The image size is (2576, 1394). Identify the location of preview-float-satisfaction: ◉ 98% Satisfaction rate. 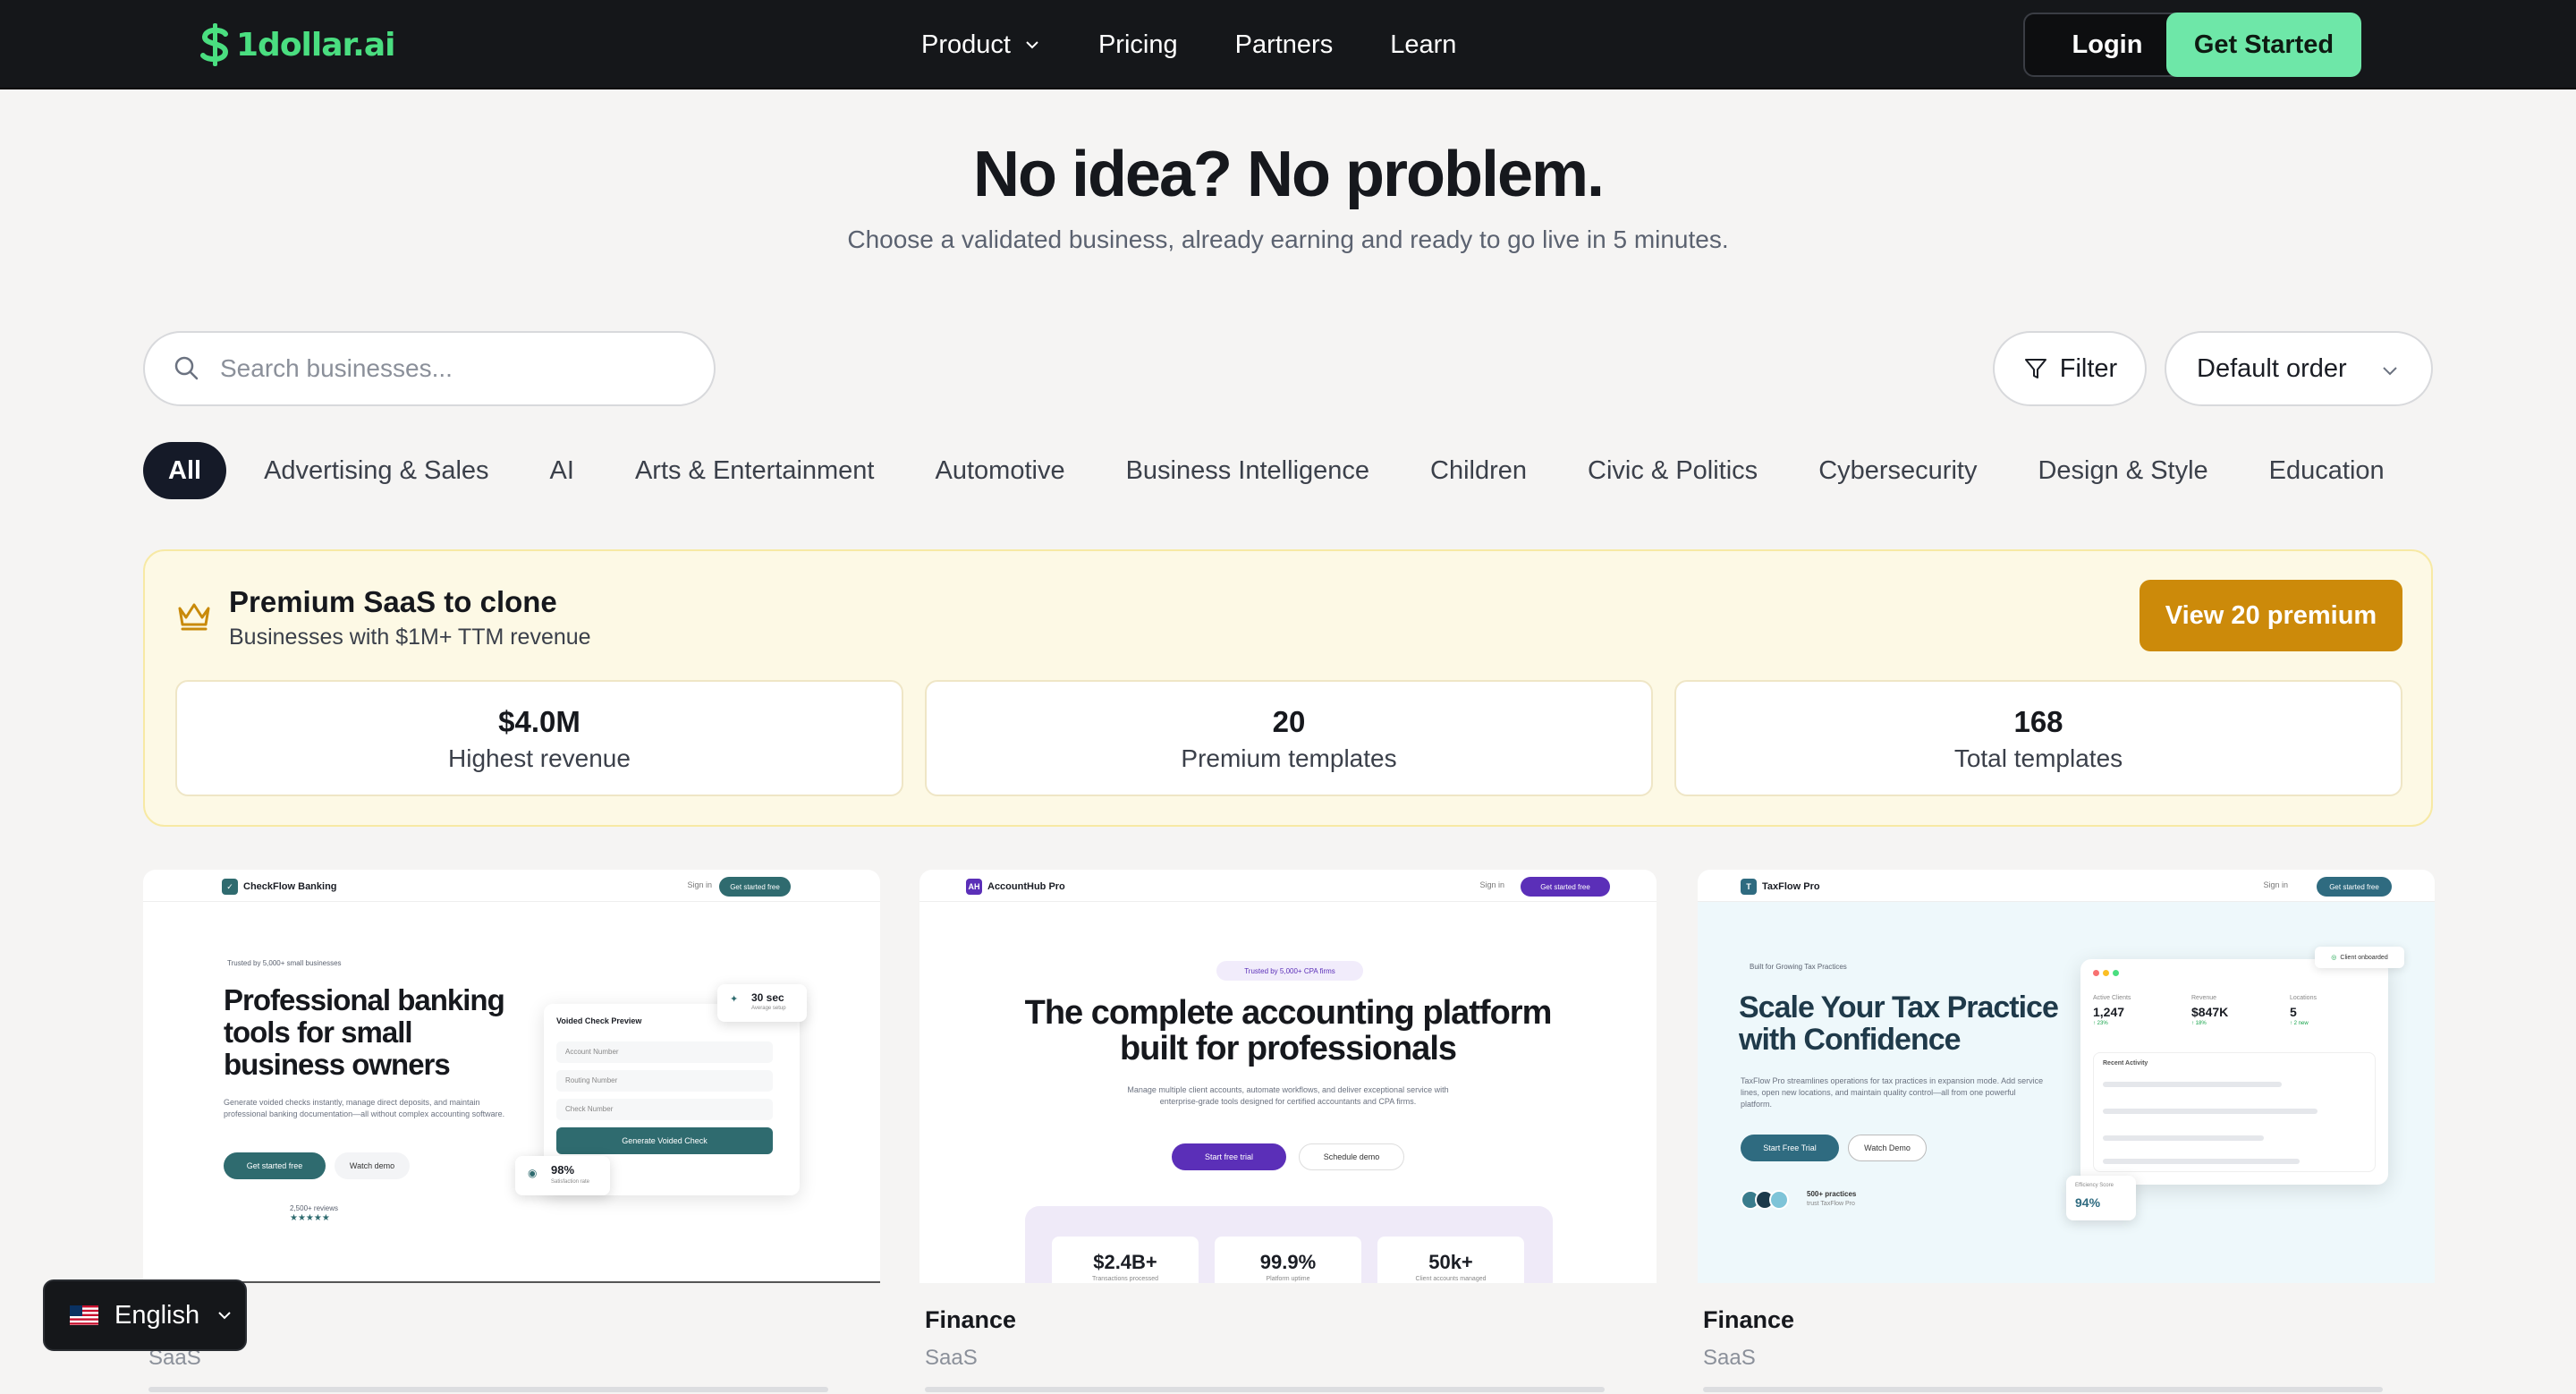
(562, 1175).